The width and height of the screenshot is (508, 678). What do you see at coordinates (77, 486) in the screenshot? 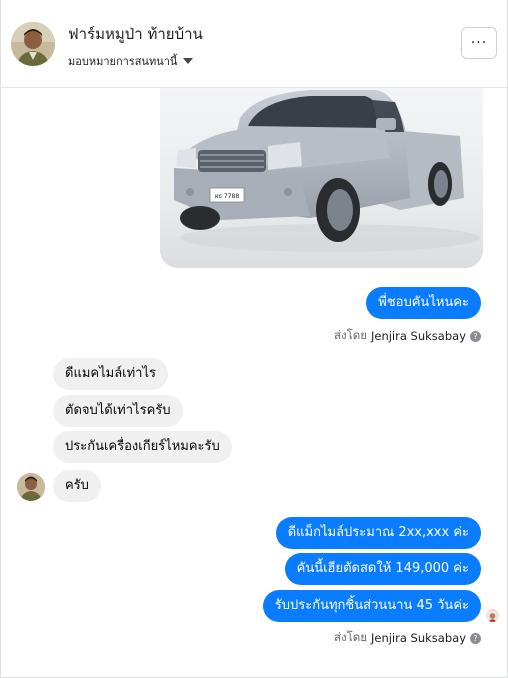
I see `incoming-message: ครับ` at bounding box center [77, 486].